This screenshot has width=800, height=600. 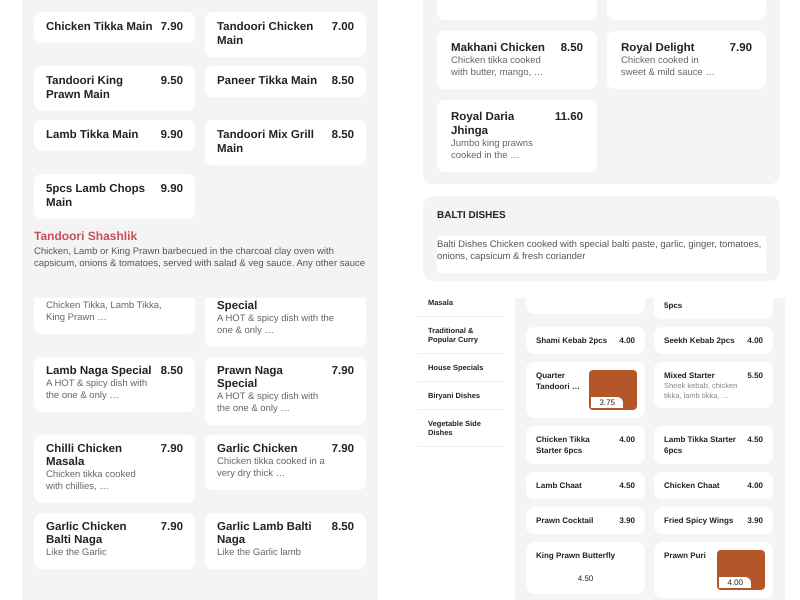 What do you see at coordinates (85, 456) in the screenshot?
I see `dish-name: Chilli Chicken Masala` at bounding box center [85, 456].